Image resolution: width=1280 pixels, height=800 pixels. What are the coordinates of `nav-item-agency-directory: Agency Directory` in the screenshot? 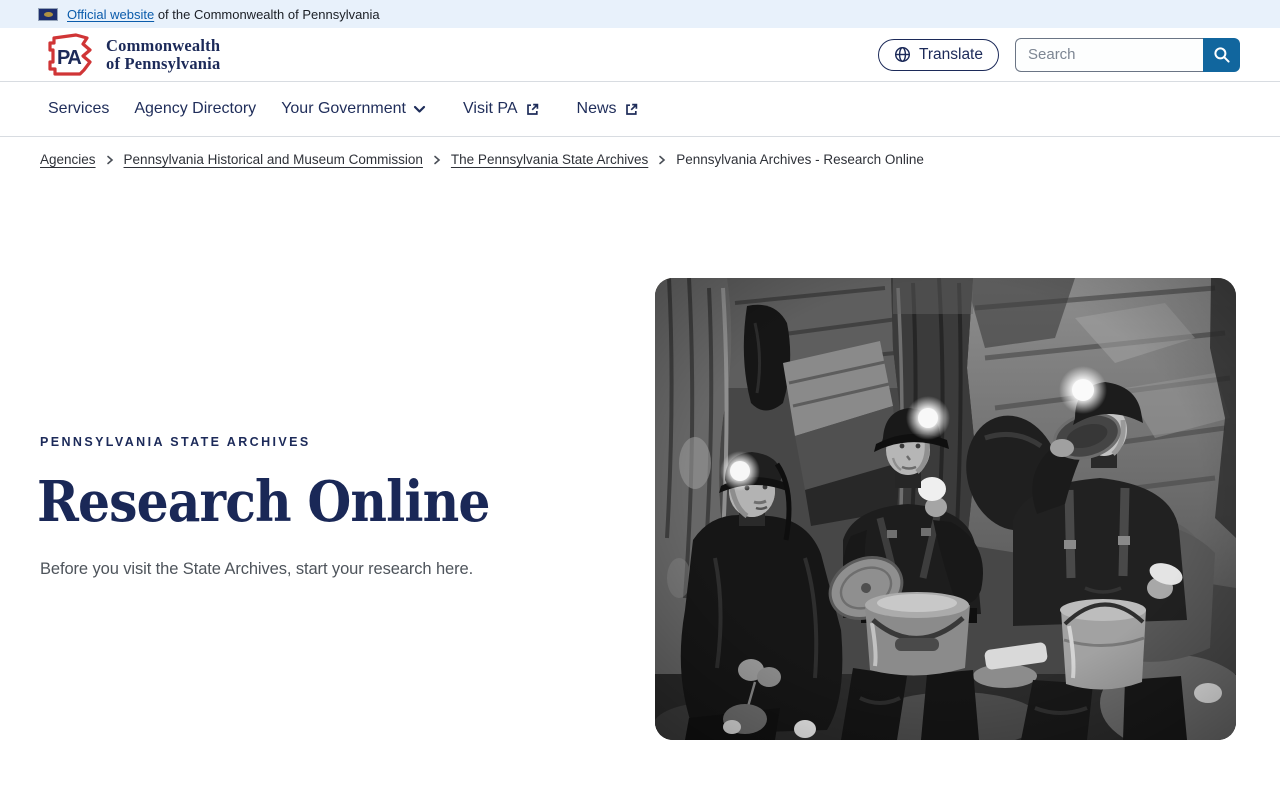 It's located at (195, 109).